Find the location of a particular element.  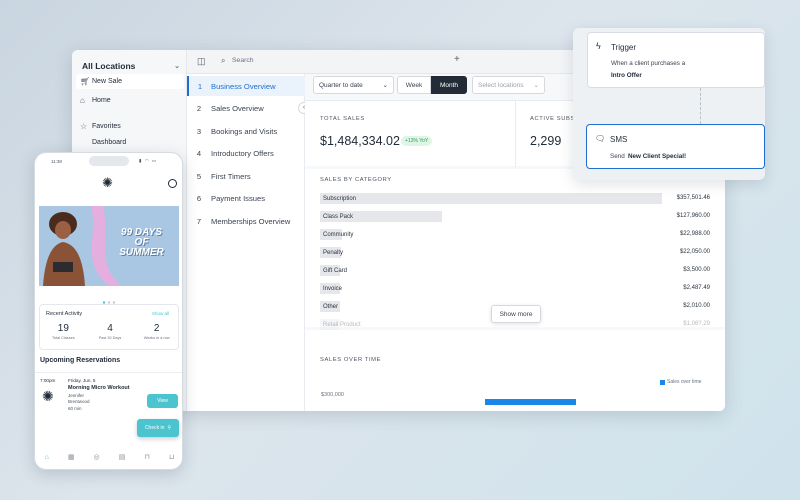

category-row: Gift Card $3,500.00 is located at coordinates (516, 270).